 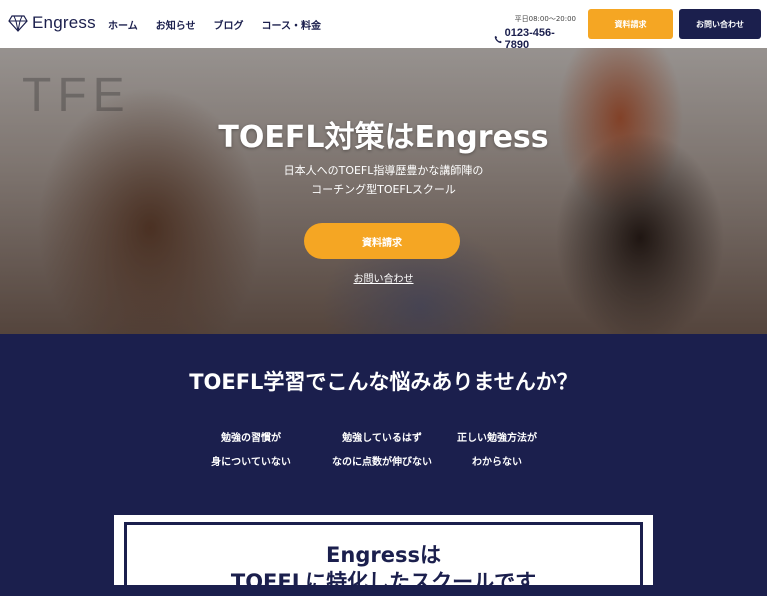 I want to click on business-hours: 平日08:00〜20:00, so click(x=545, y=19).